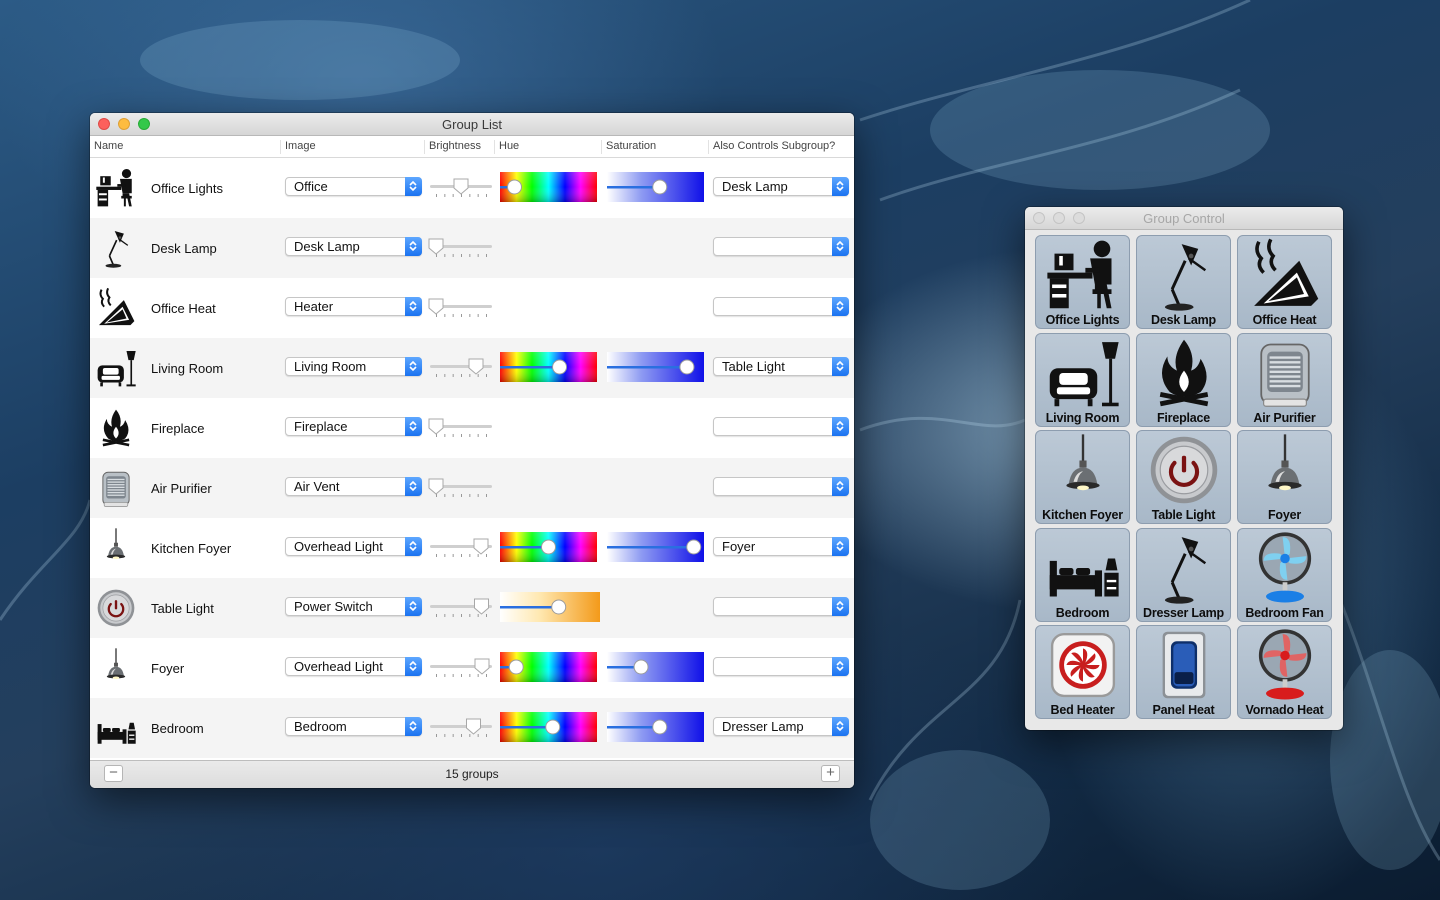 The width and height of the screenshot is (1440, 900). Describe the element at coordinates (353, 426) in the screenshot. I see `image-select: Fireplace` at that location.